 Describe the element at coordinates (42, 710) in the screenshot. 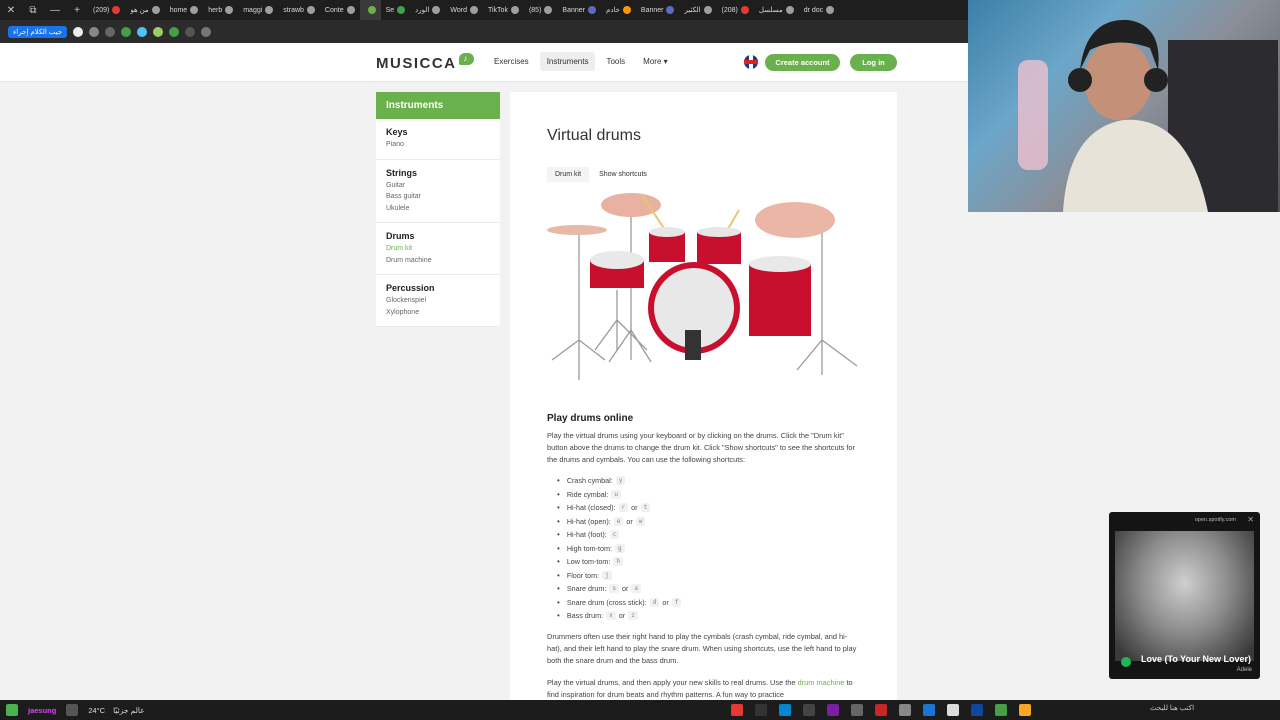

I see `taskbar-user: jaesung` at that location.